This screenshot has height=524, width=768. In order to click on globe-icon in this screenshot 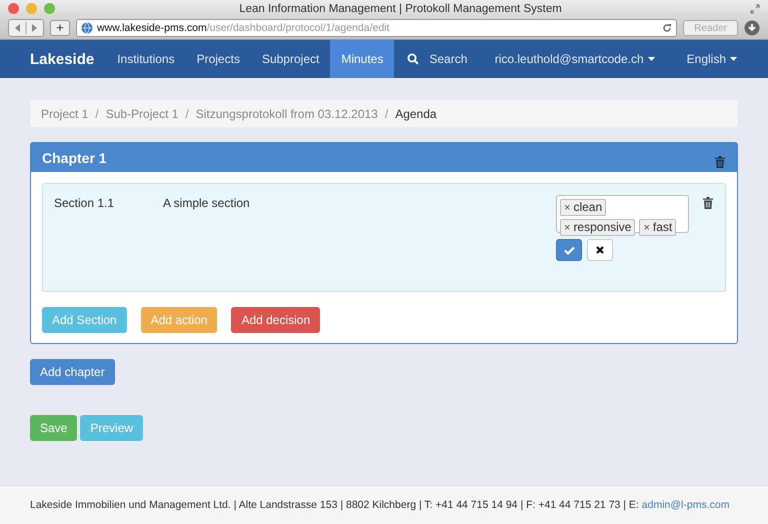, I will do `click(87, 28)`.